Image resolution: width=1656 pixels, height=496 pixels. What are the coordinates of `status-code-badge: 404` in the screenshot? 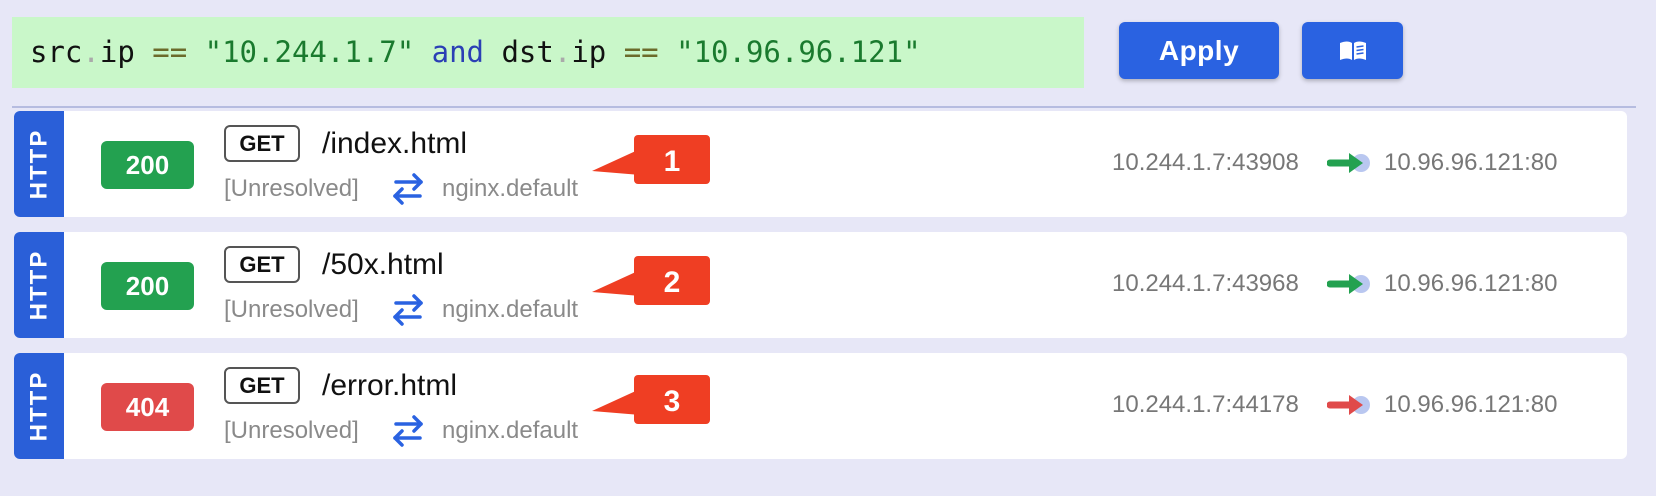 It's located at (147, 407).